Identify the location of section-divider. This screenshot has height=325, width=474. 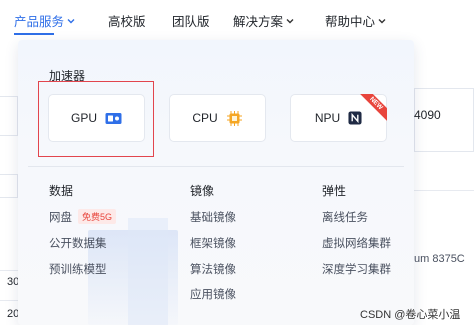
(216, 166).